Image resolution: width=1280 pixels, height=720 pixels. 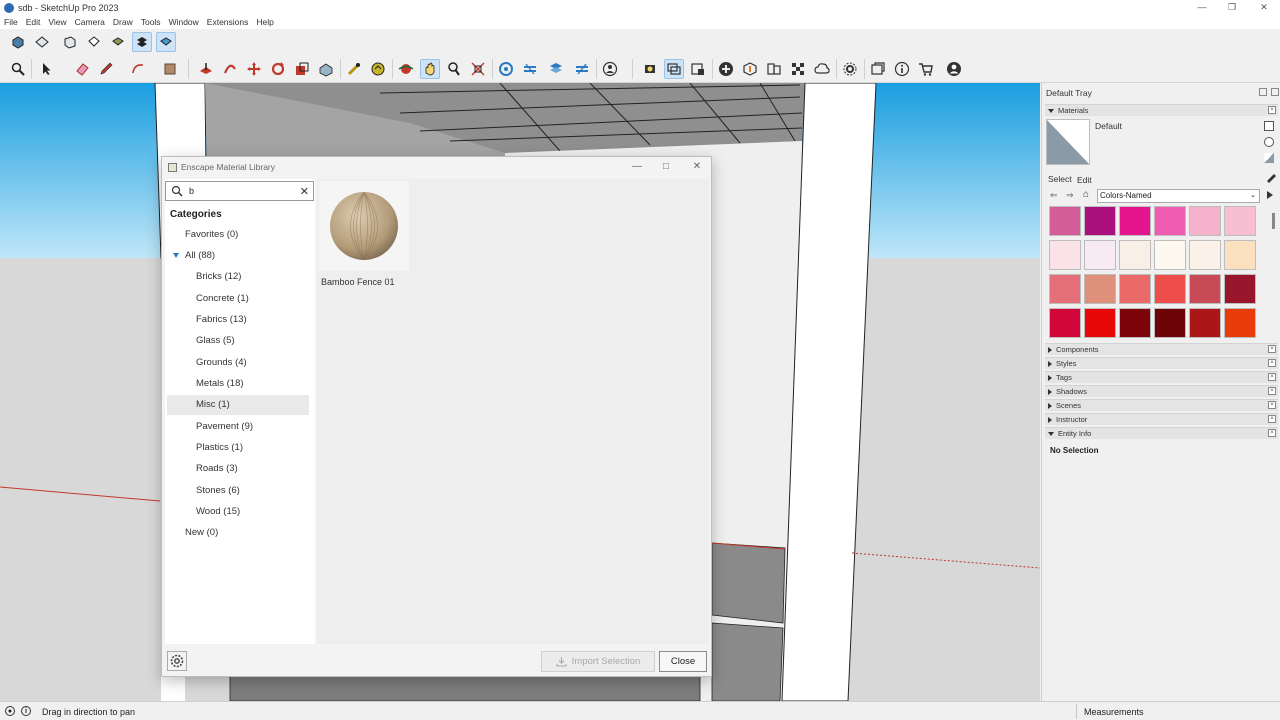 What do you see at coordinates (650, 69) in the screenshot?
I see `enscape-start-icon` at bounding box center [650, 69].